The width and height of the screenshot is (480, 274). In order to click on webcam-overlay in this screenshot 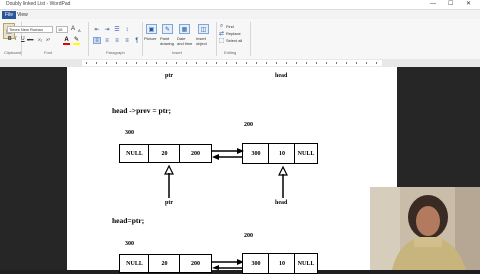, I will do `click(425, 228)`.